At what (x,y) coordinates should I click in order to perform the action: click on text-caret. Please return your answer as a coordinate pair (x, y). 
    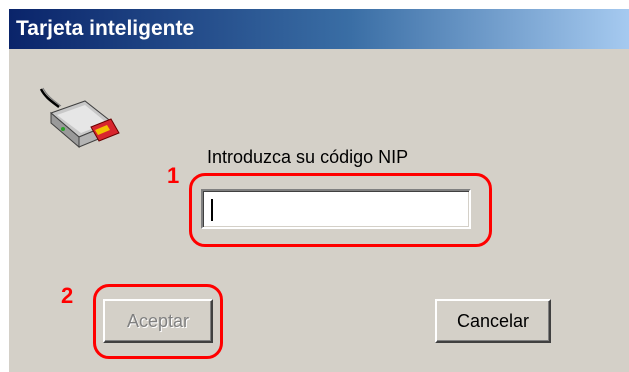
    Looking at the image, I should click on (212, 210).